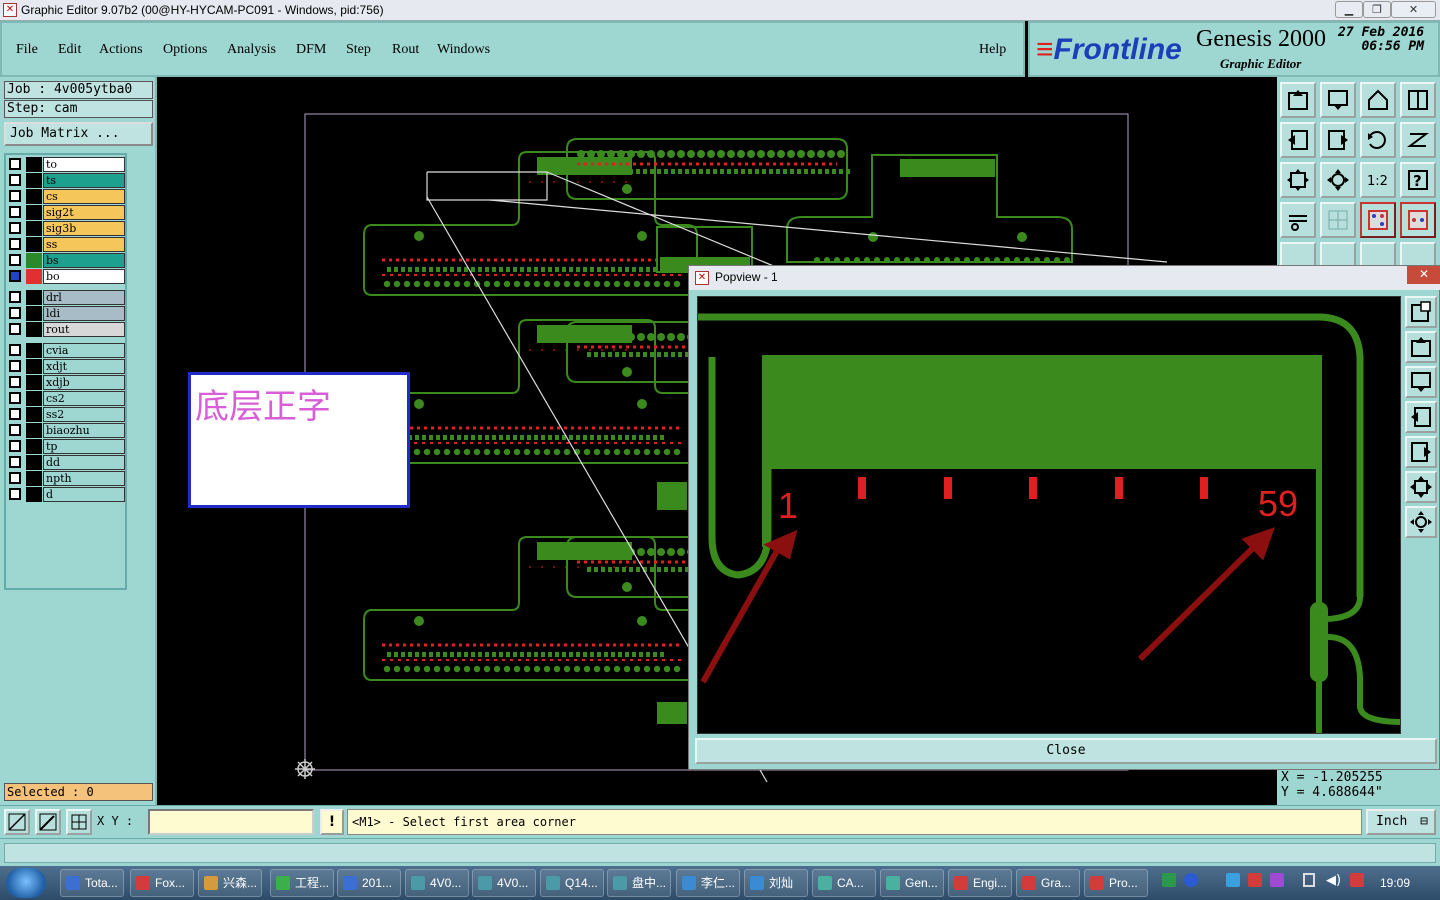 Image resolution: width=1440 pixels, height=900 pixels. Describe the element at coordinates (66, 366) in the screenshot. I see `layer-row-xdjt: xdjt` at that location.